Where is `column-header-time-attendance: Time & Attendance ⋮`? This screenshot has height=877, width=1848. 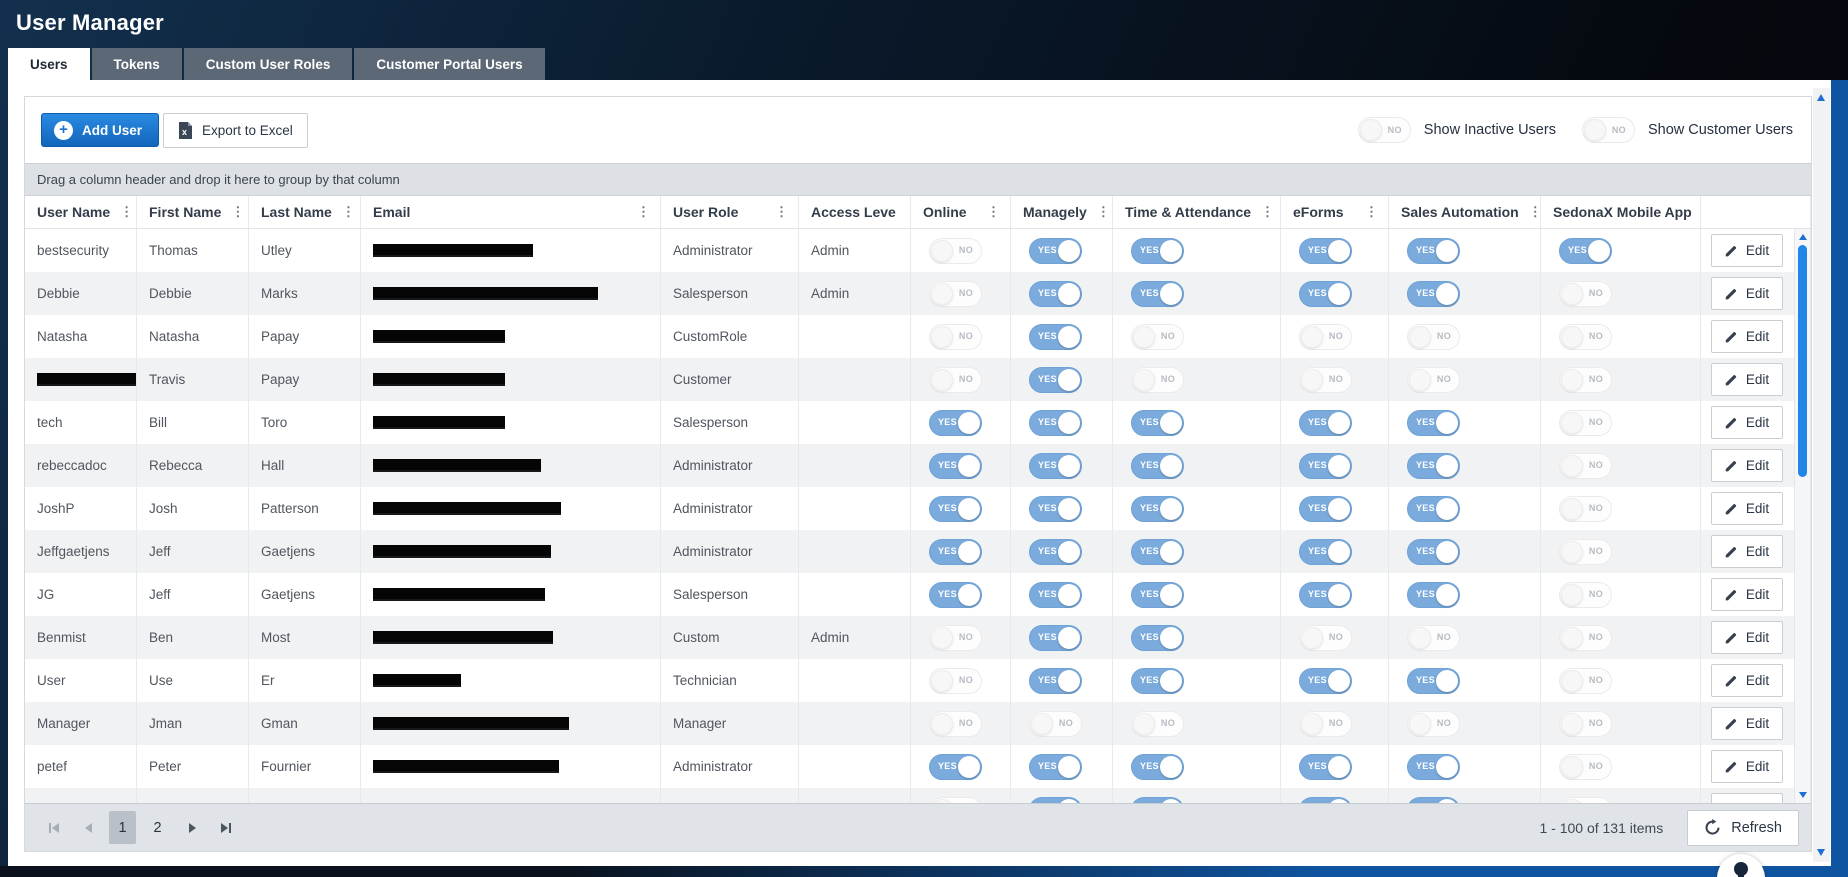 column-header-time-attendance: Time & Attendance ⋮ is located at coordinates (1197, 212).